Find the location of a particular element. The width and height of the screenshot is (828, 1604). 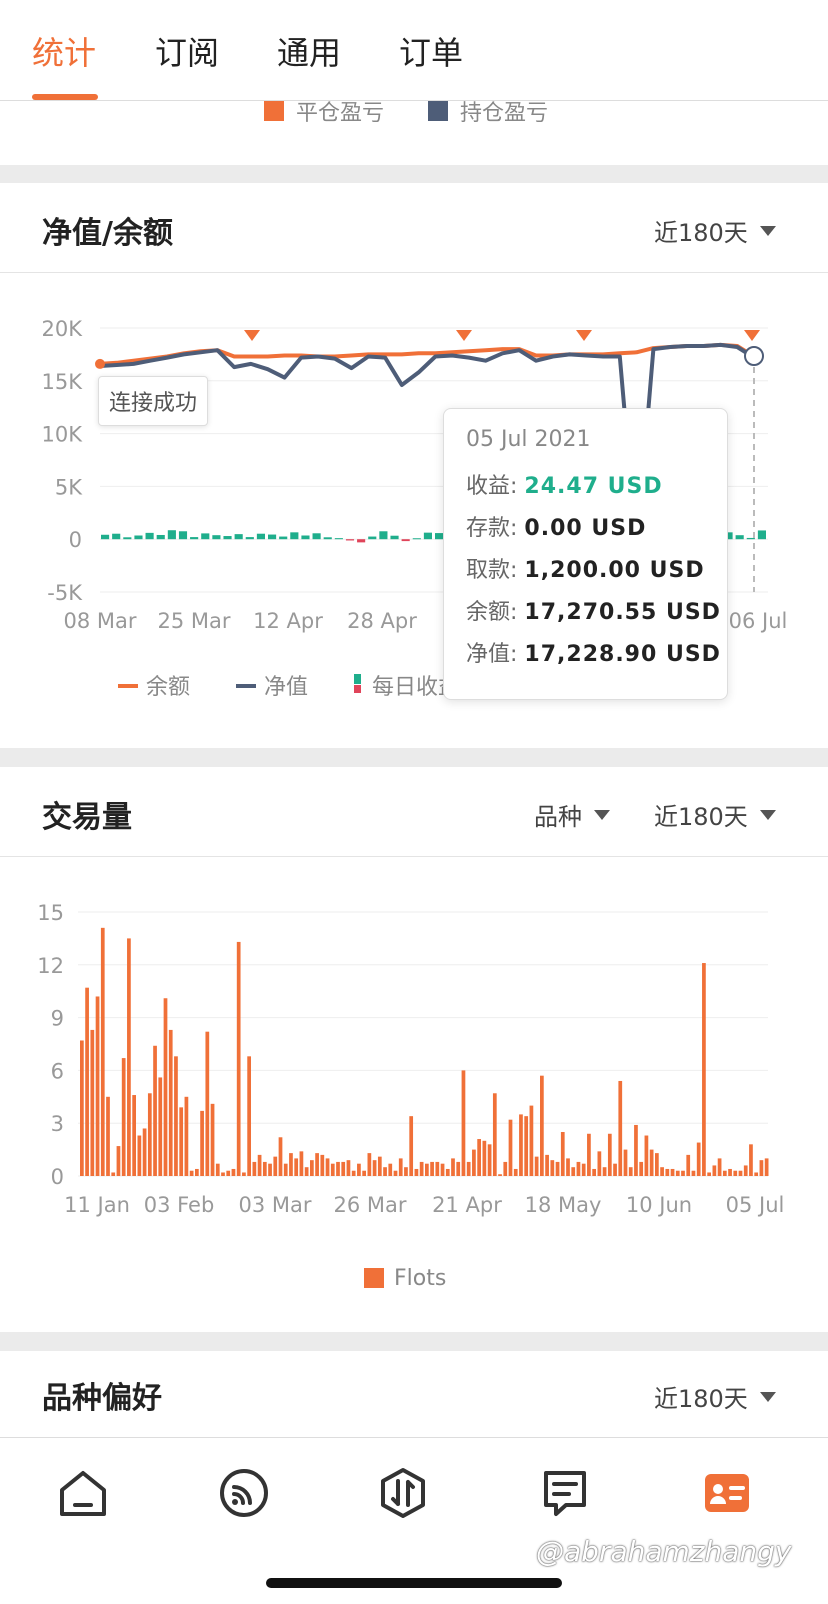

pnl-card-tail: 平仓盈亏 持仓盈亏 is located at coordinates (414, 133).